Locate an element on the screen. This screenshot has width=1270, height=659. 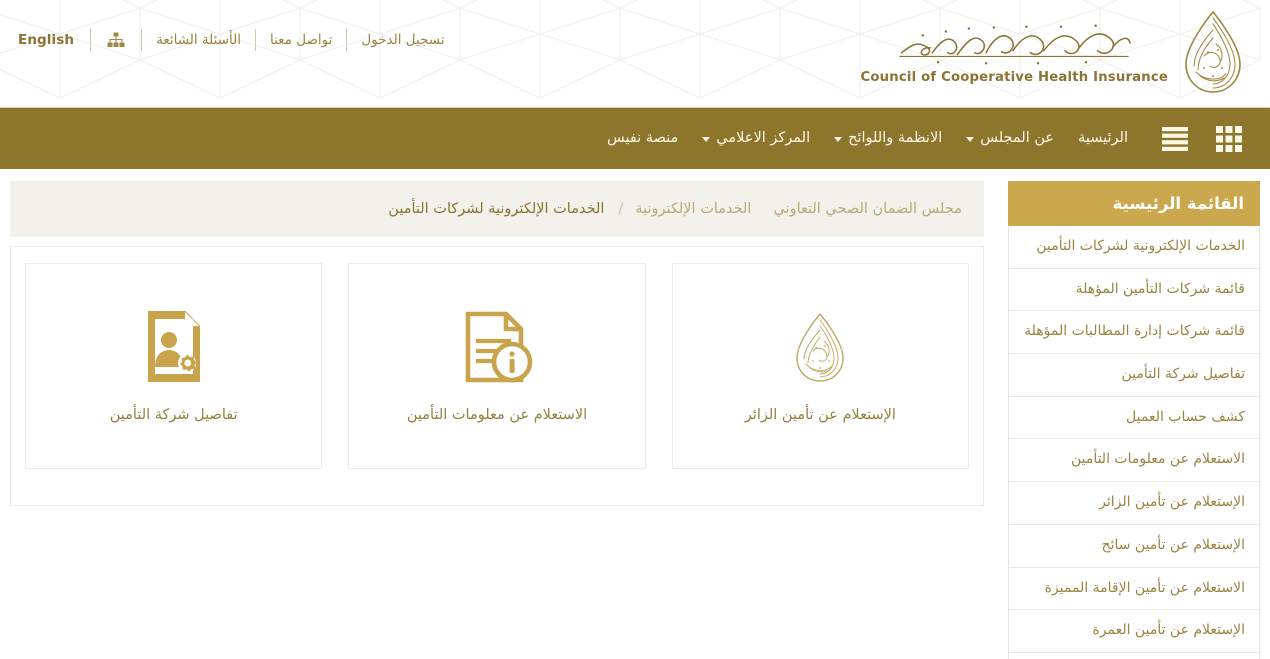
sidebar-item-insurance-info-inquiry: الاستعلام عن معلومات التأمين is located at coordinates (1134, 461).